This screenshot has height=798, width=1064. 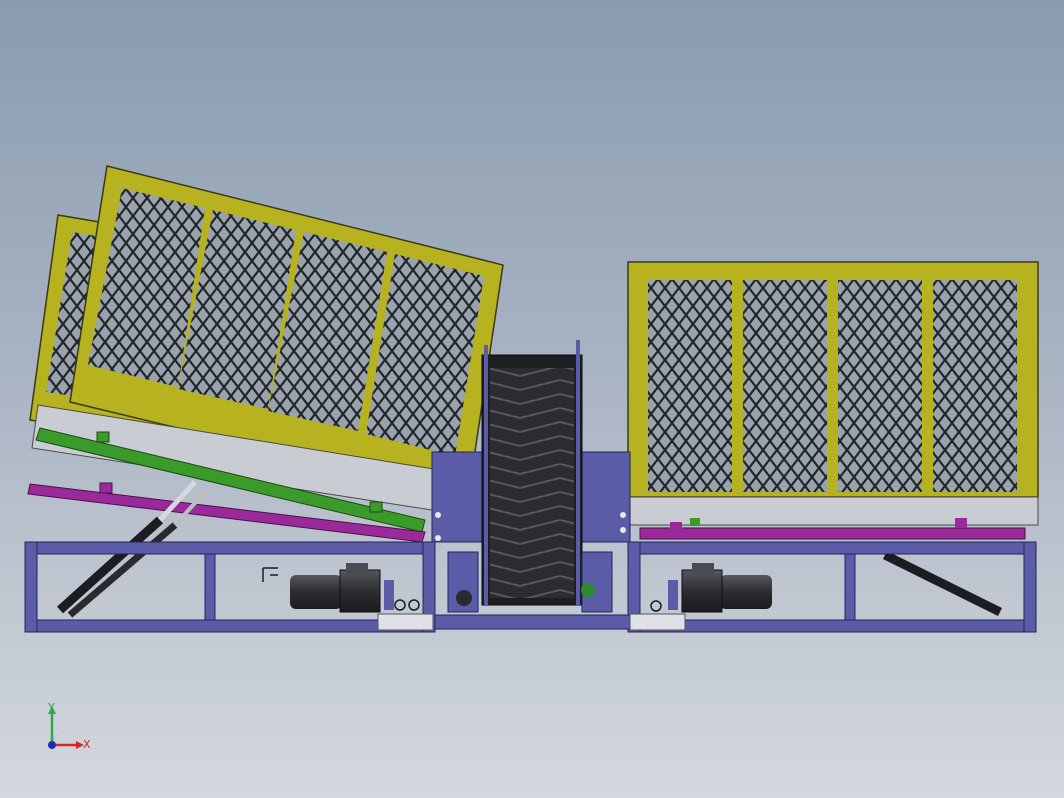 What do you see at coordinates (832, 533) in the screenshot?
I see `right-magenta-rail` at bounding box center [832, 533].